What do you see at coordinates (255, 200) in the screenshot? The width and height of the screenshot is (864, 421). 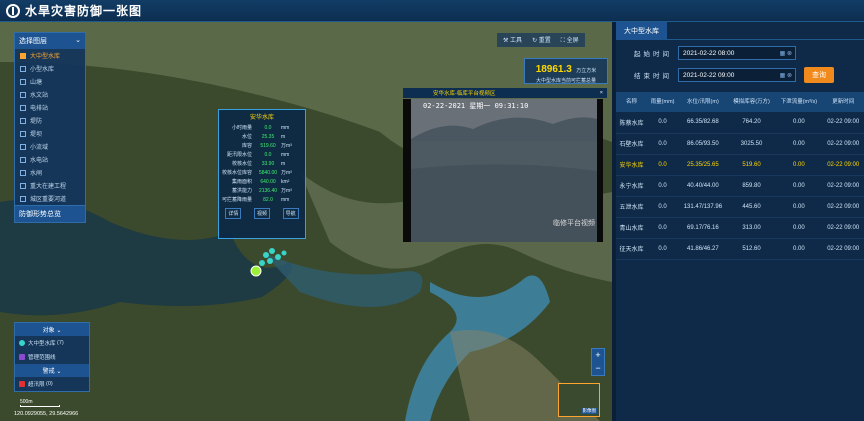 I see `popup-row: 可拦蓄降雨量 82.0 mm` at bounding box center [255, 200].